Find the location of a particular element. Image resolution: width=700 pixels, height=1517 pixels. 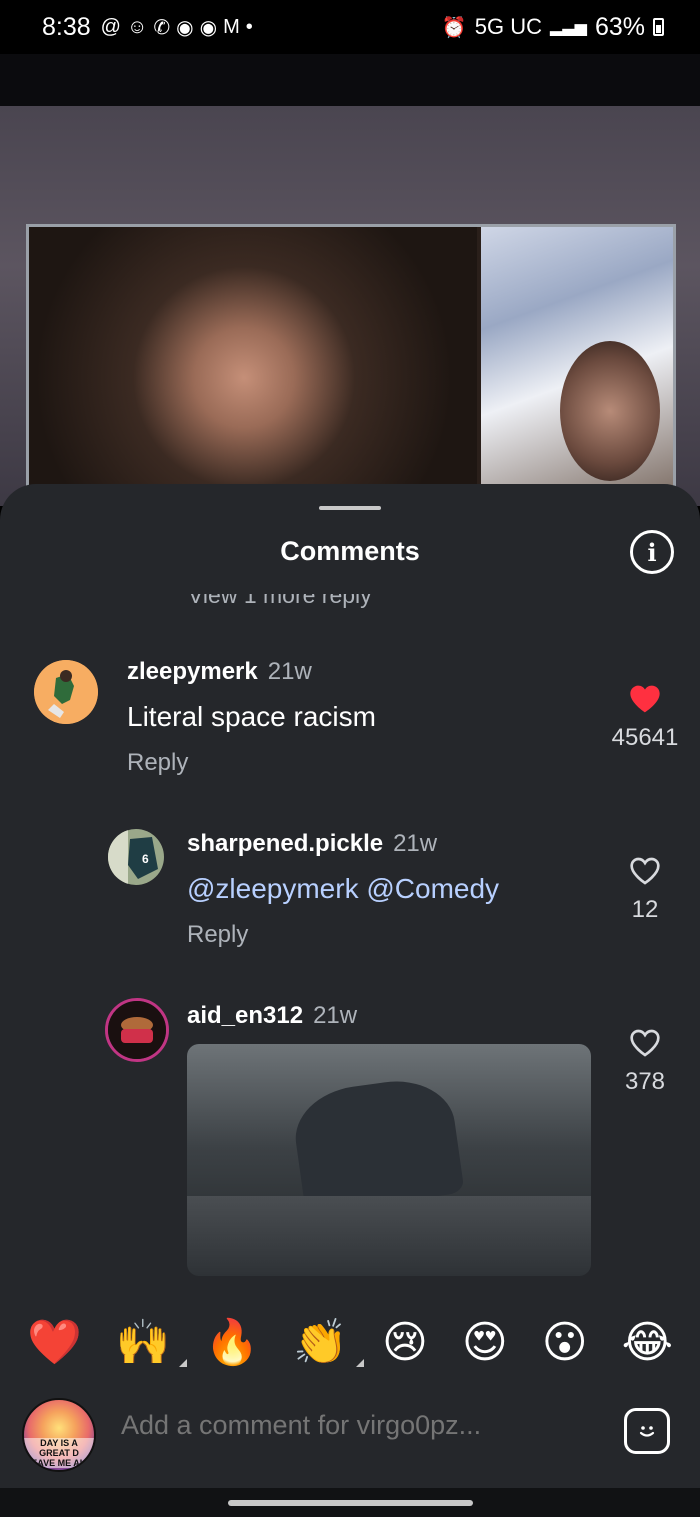

mention-link: @zleepymerk is located at coordinates (273, 888).